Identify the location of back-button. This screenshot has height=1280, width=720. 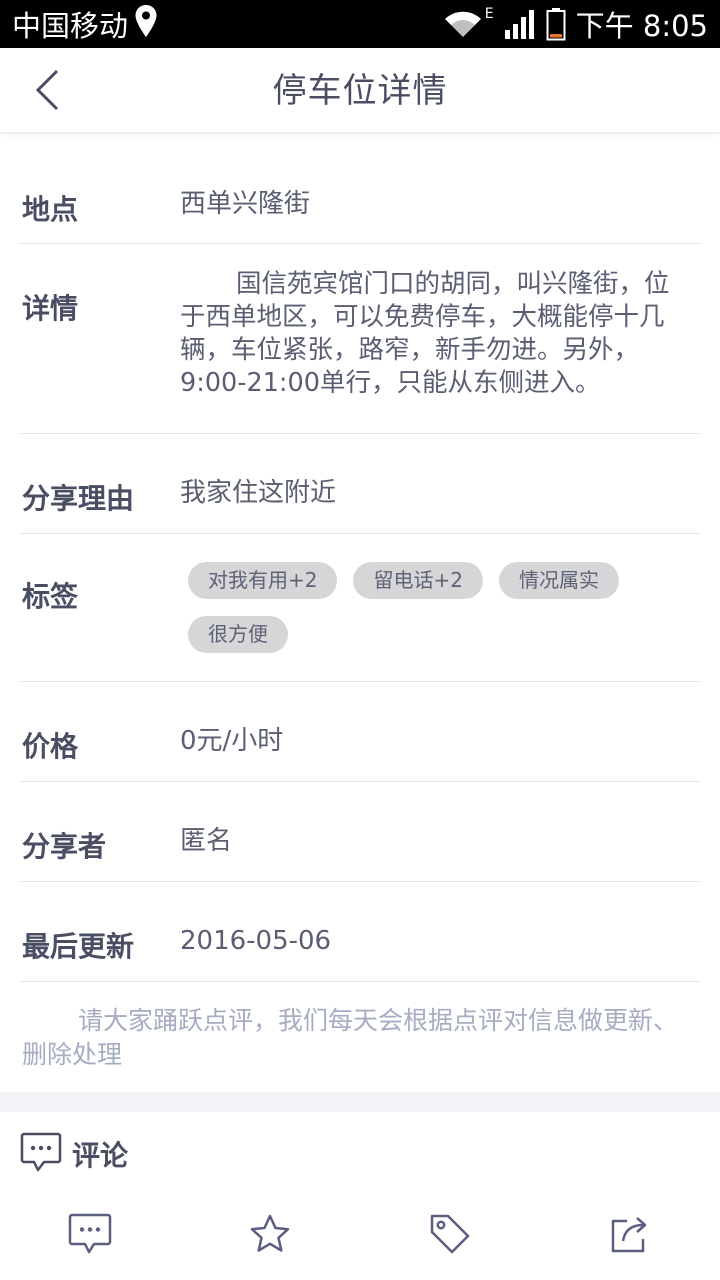
(48, 92).